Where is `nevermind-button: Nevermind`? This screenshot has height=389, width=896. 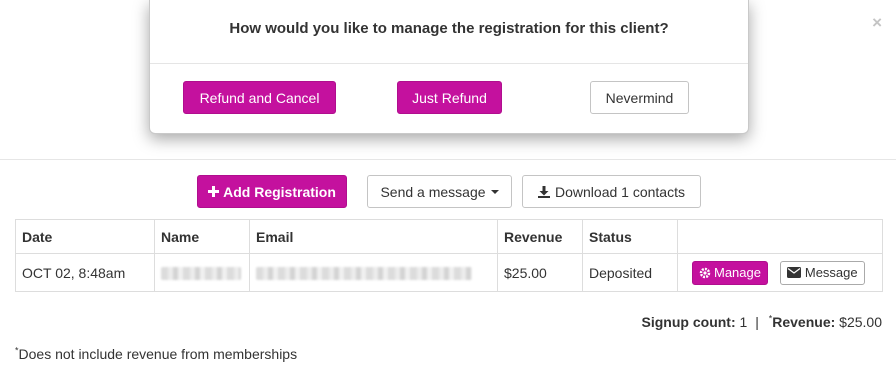
nevermind-button: Nevermind is located at coordinates (639, 97).